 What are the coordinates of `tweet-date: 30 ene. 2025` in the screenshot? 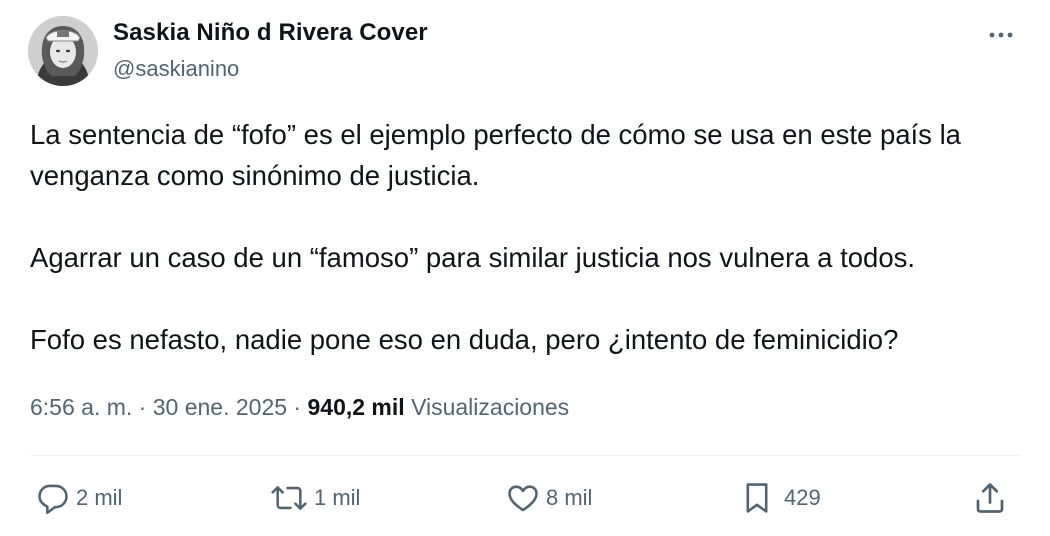 It's located at (220, 407).